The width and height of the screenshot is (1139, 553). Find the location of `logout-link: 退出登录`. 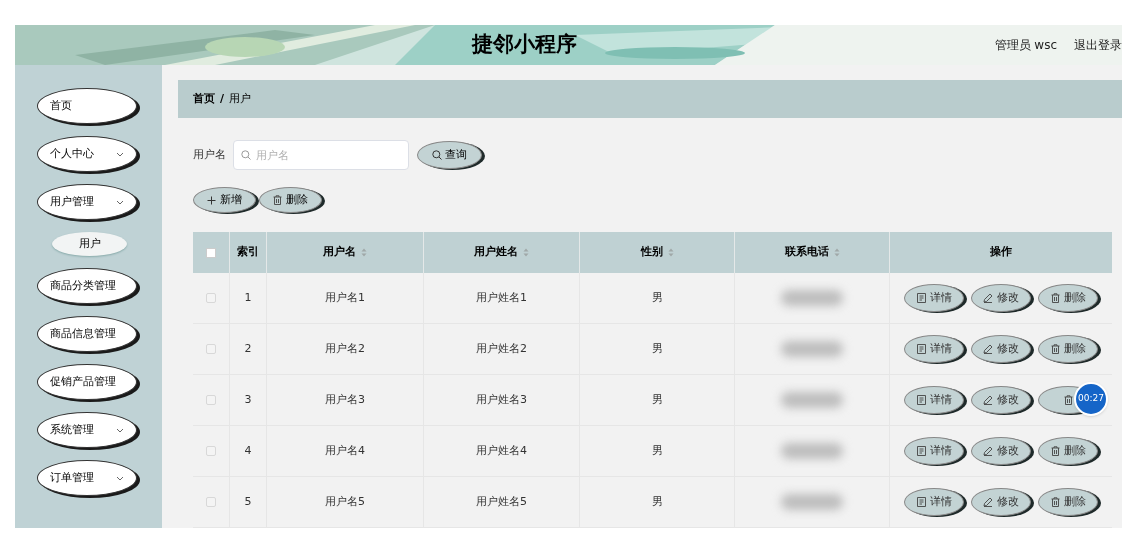

logout-link: 退出登录 is located at coordinates (1098, 45).